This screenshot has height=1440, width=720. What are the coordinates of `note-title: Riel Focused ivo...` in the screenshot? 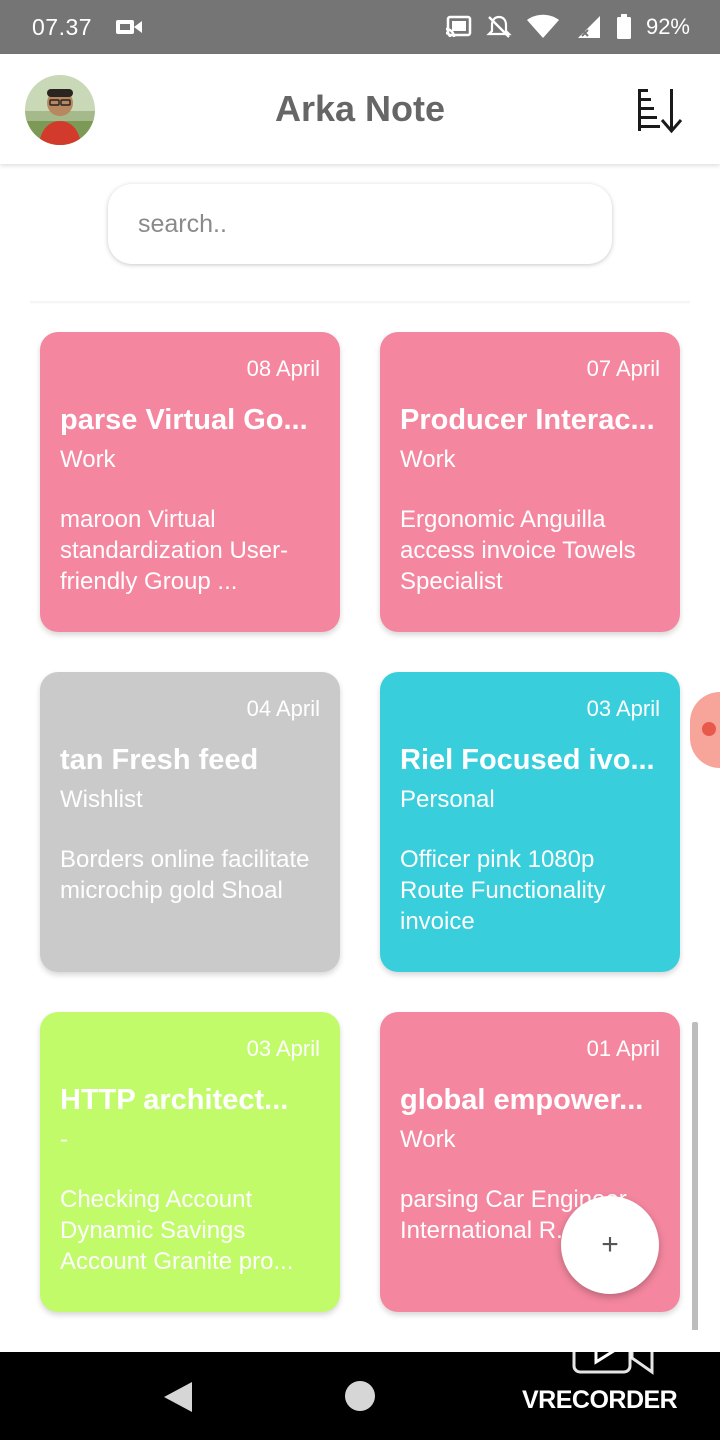 It's located at (527, 760).